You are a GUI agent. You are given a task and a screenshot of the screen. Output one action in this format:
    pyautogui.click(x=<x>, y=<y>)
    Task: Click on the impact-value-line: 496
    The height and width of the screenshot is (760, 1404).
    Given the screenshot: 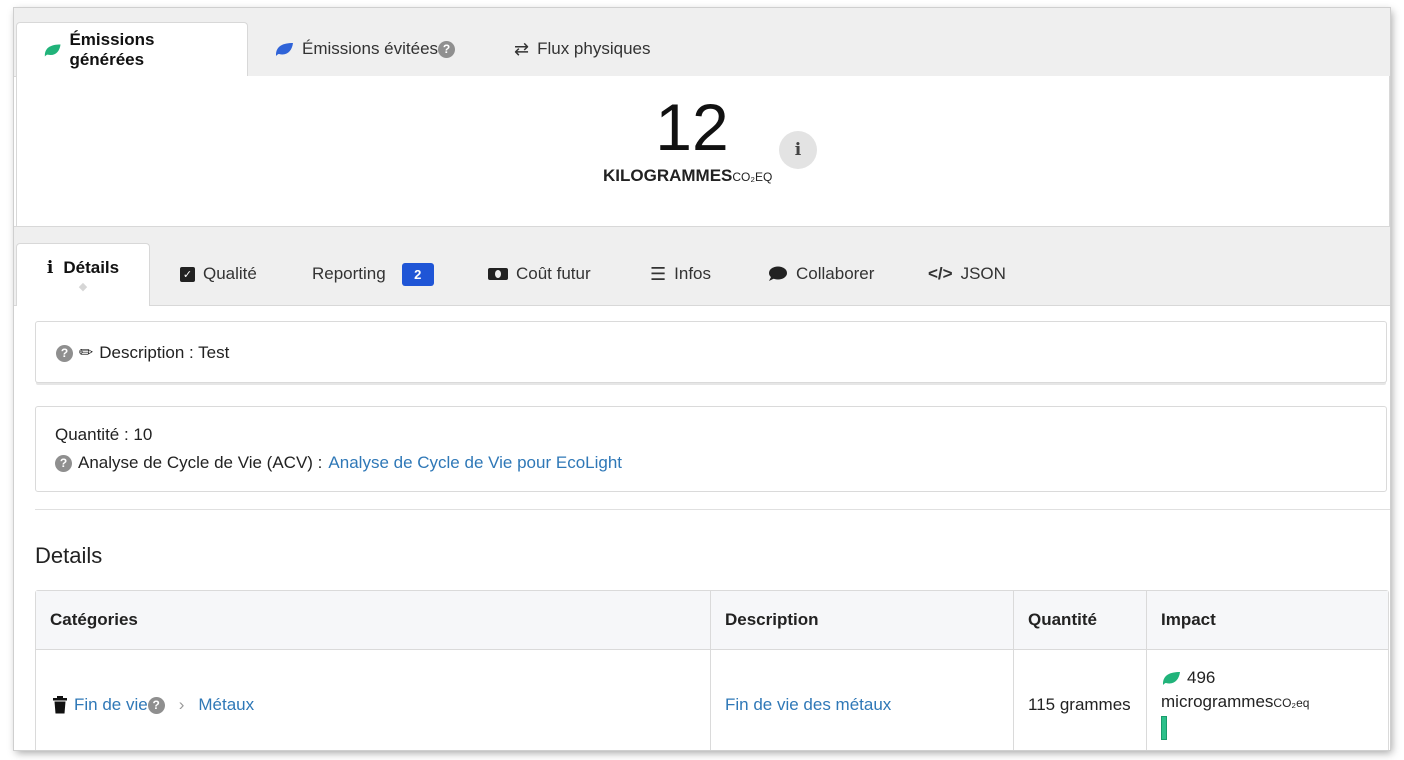 What is the action you would take?
    pyautogui.click(x=1188, y=678)
    